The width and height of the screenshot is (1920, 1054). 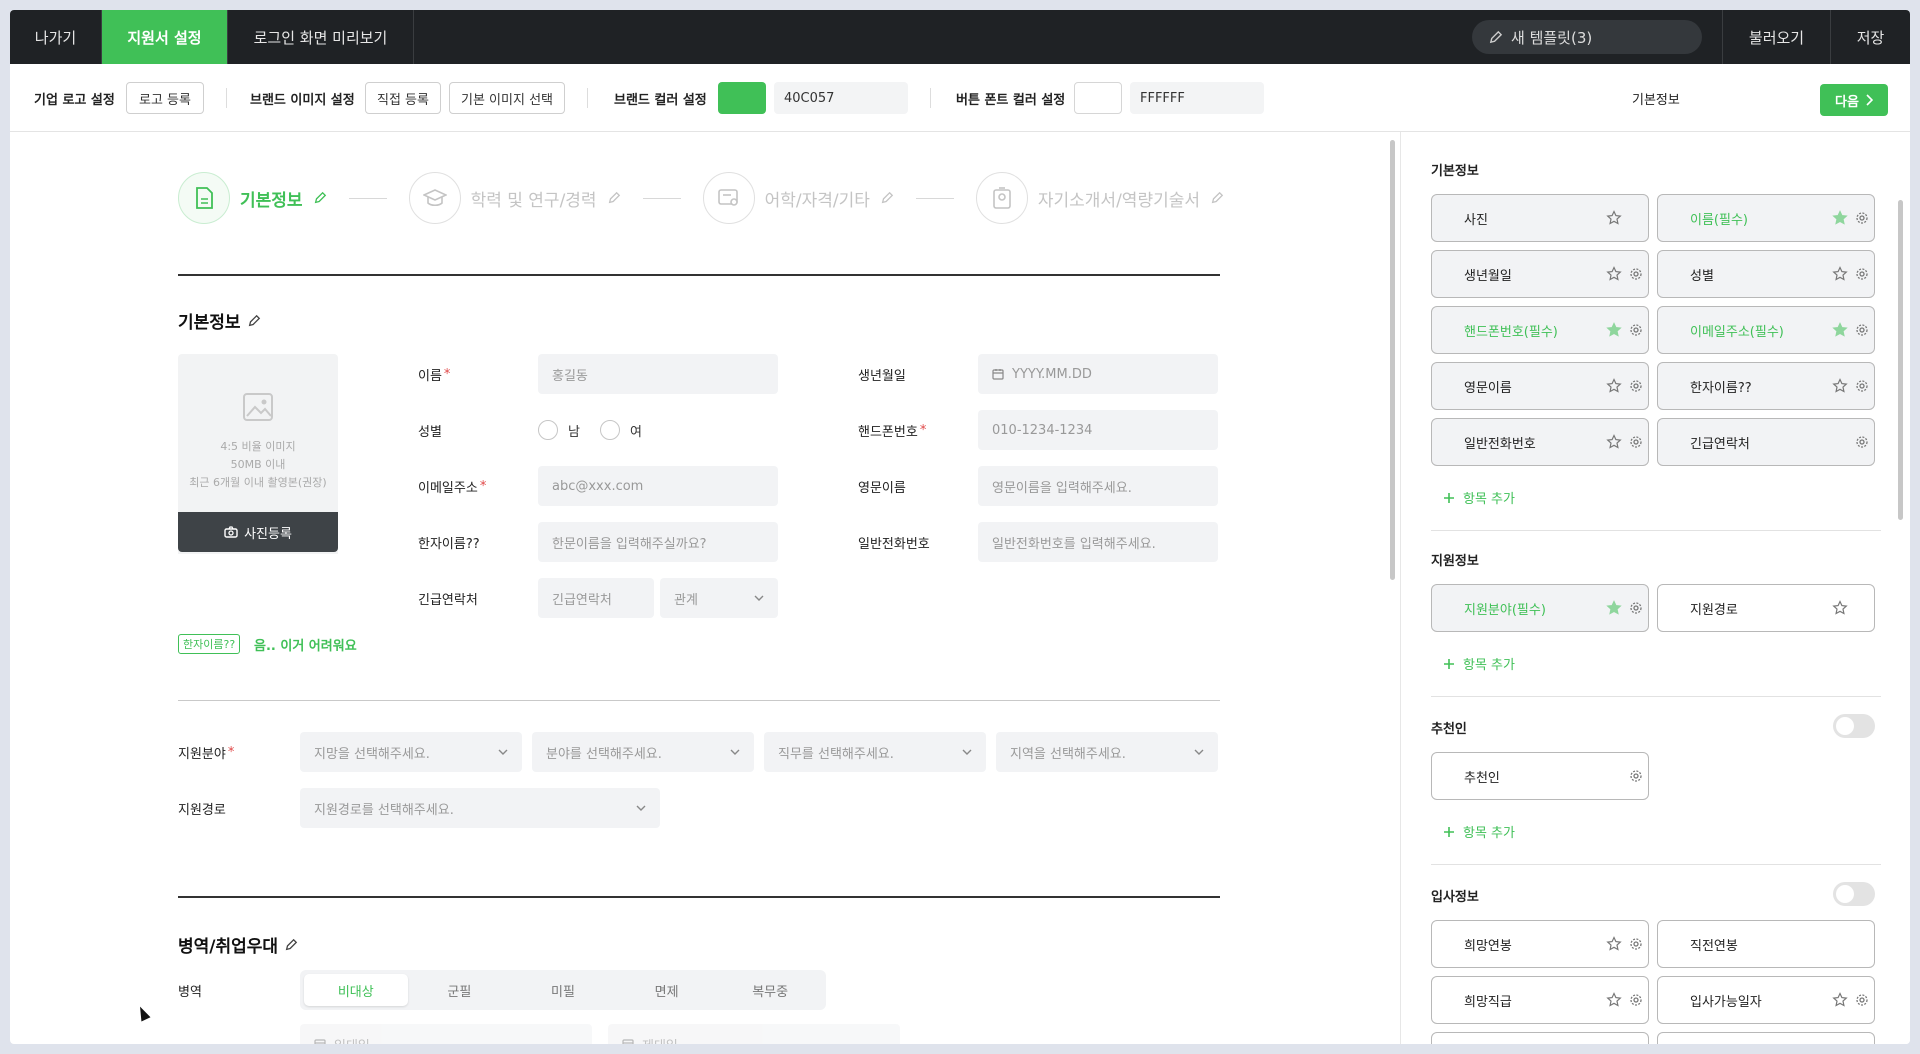 What do you see at coordinates (1854, 100) in the screenshot?
I see `next-button: 다음` at bounding box center [1854, 100].